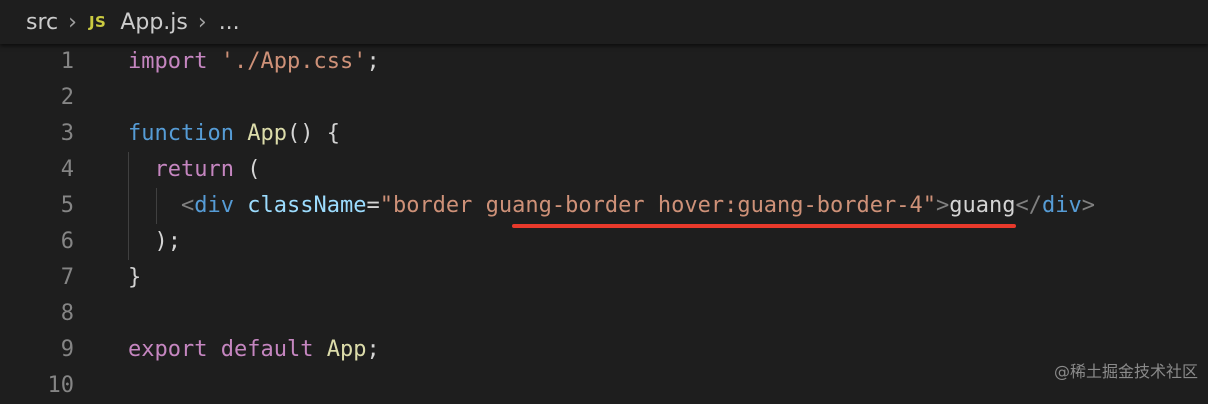  I want to click on line-number: 6, so click(67, 241).